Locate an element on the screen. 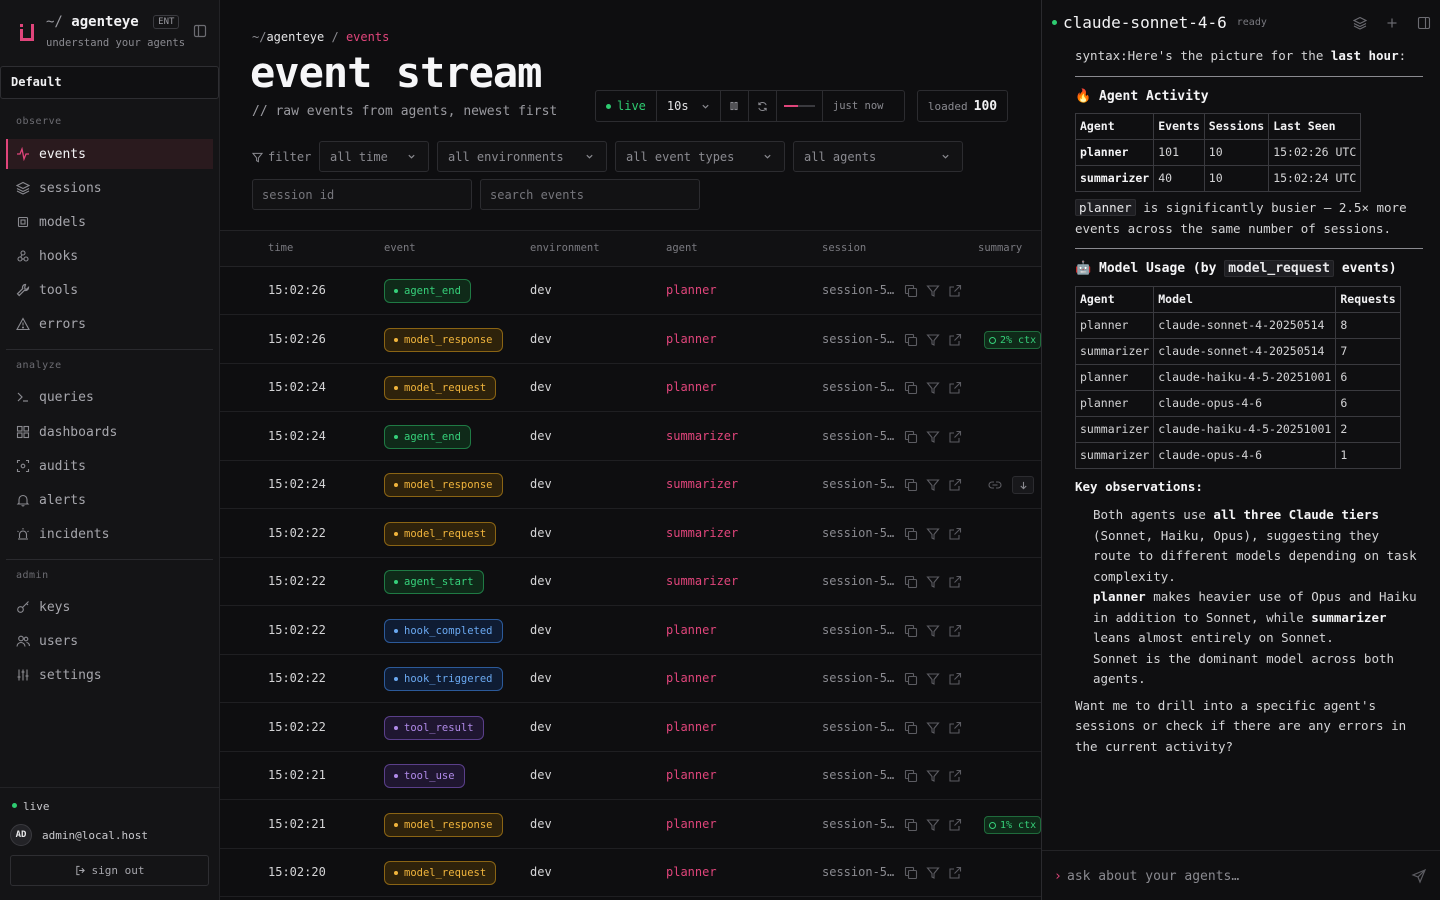 The width and height of the screenshot is (1440, 900). sidebar-item-dashboards: dashboards is located at coordinates (109, 432).